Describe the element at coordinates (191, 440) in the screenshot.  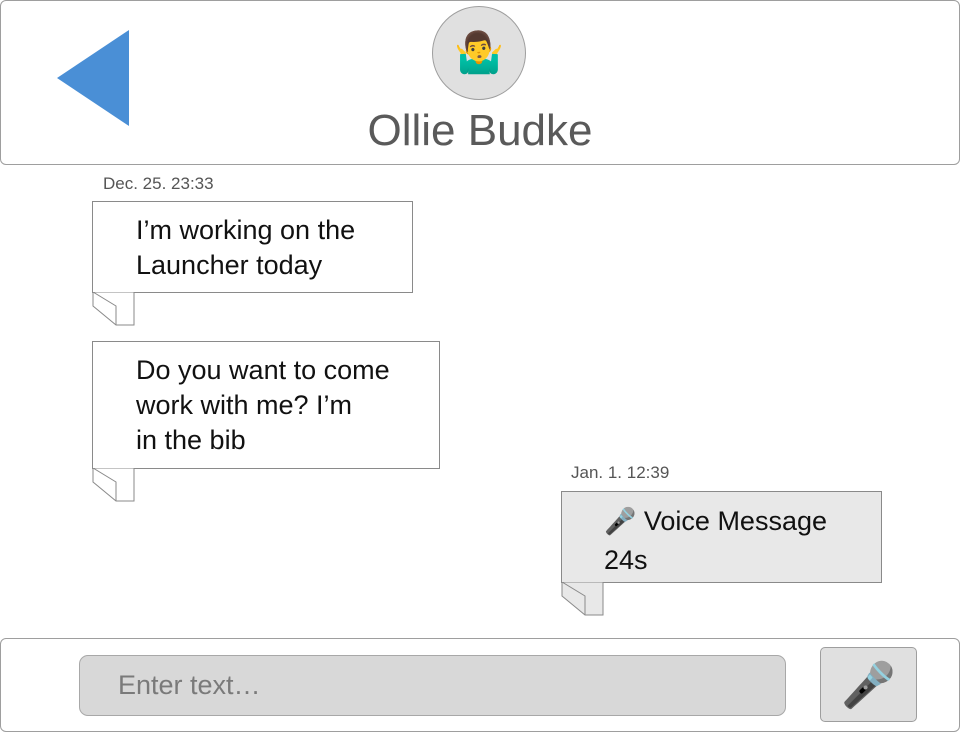
I see `message-text-line: in the bib` at that location.